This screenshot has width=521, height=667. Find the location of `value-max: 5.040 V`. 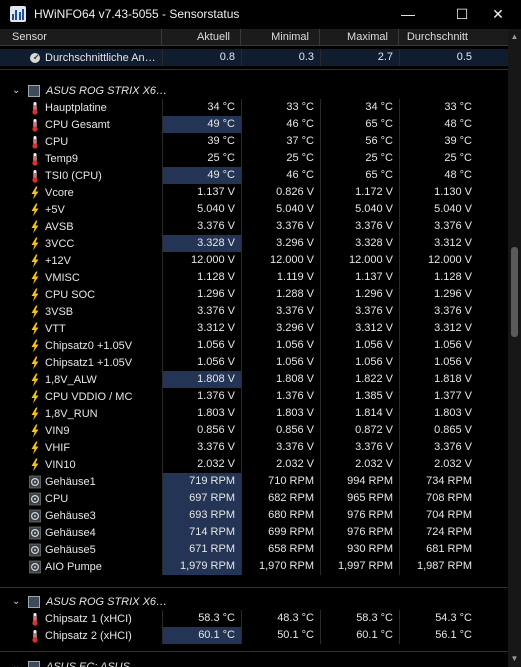

value-max: 5.040 V is located at coordinates (359, 209).